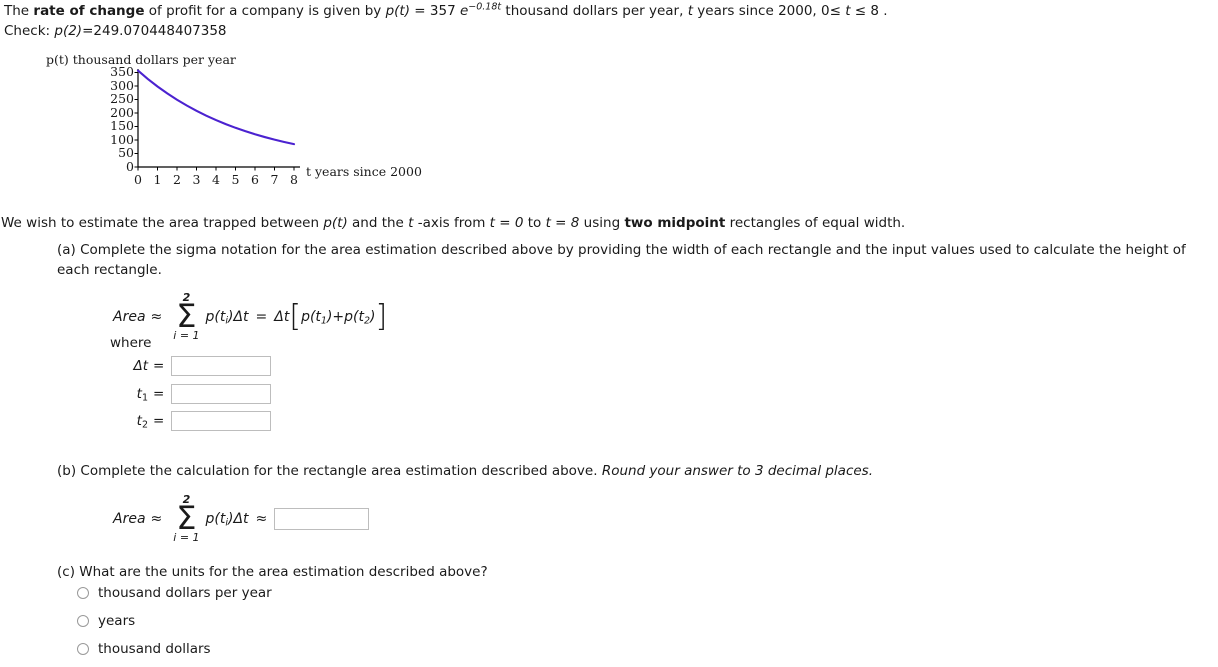 This screenshot has width=1218, height=667. I want to click on inner-middle: )+p(t, so click(345, 316).